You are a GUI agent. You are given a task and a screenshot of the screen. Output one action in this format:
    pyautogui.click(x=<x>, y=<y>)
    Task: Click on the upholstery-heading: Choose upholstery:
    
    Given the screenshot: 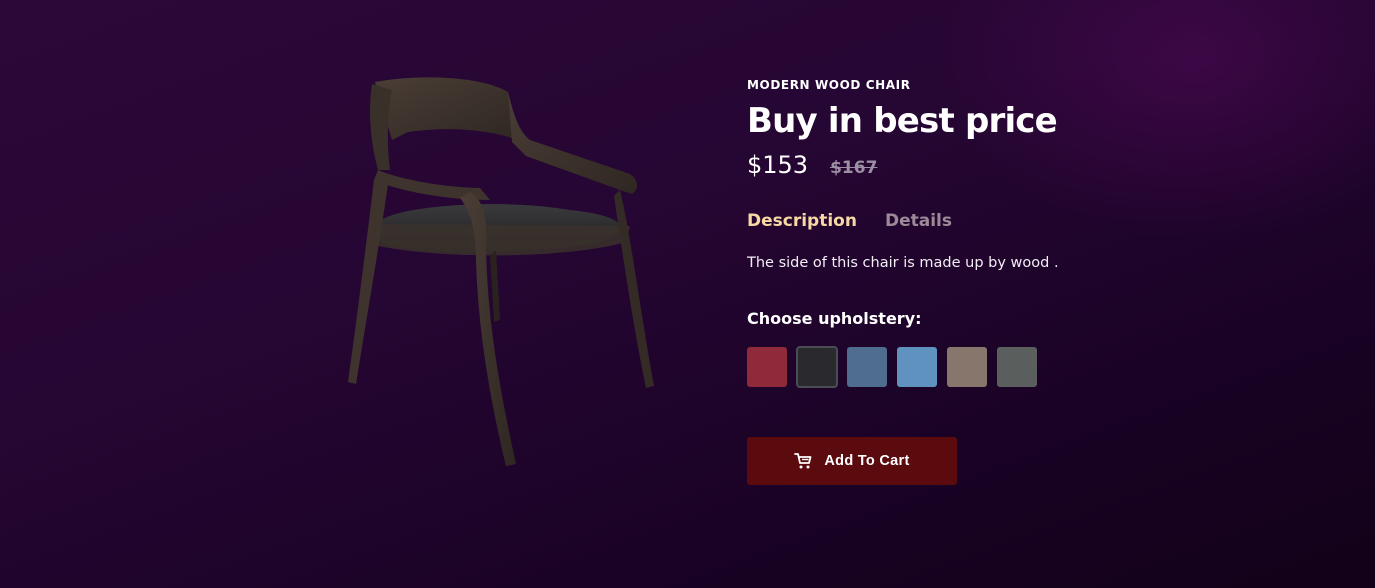 What is the action you would take?
    pyautogui.click(x=834, y=319)
    